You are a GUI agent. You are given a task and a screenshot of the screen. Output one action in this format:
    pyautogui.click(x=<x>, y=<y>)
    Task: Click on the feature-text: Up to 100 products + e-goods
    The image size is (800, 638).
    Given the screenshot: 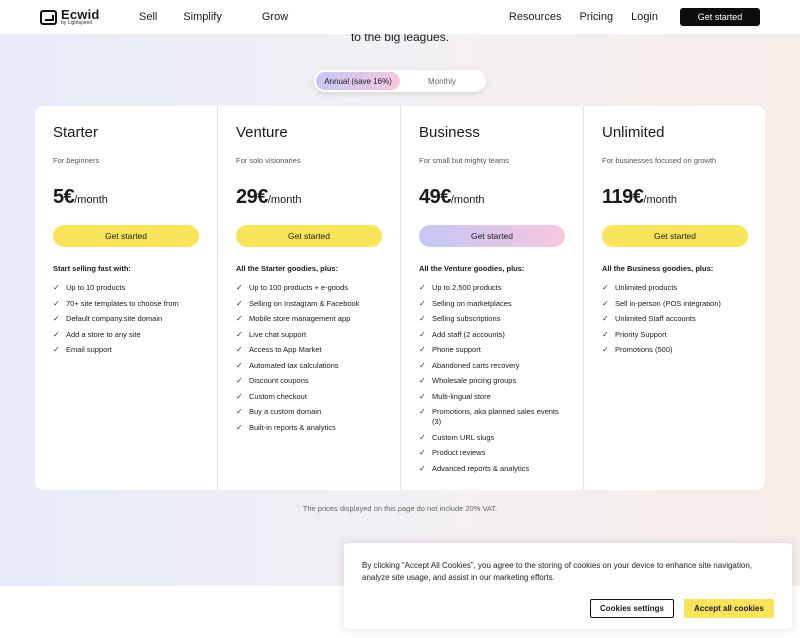 What is the action you would take?
    pyautogui.click(x=299, y=287)
    